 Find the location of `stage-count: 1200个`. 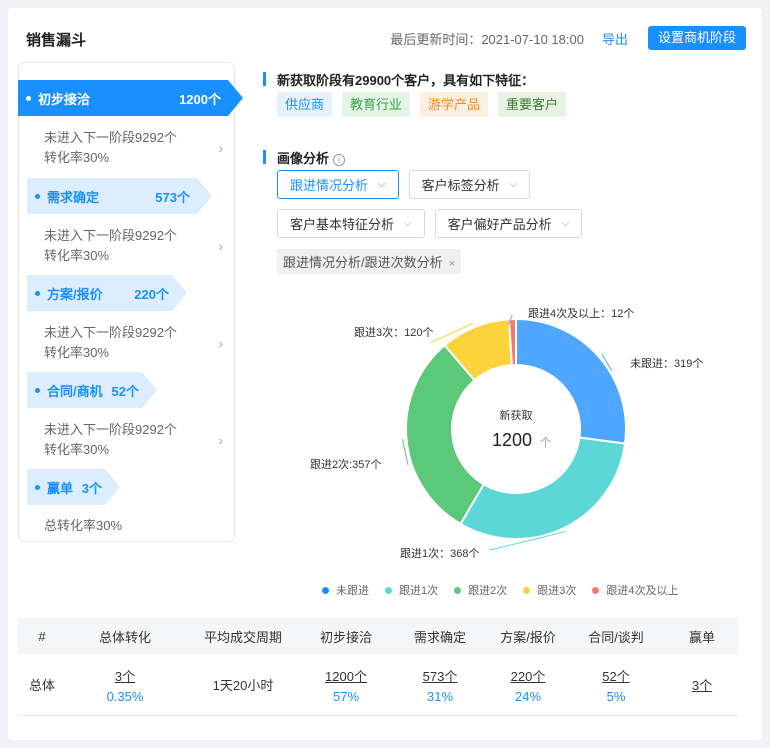

stage-count: 1200个 is located at coordinates (200, 99).